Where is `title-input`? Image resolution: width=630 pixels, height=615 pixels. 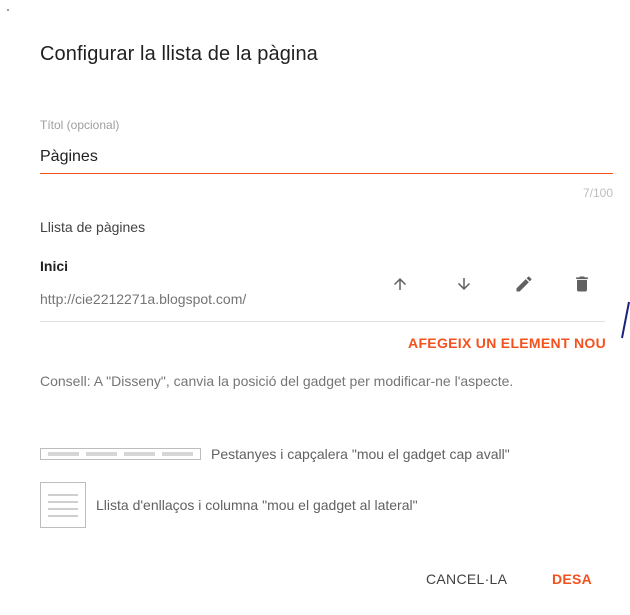
title-input is located at coordinates (326, 157).